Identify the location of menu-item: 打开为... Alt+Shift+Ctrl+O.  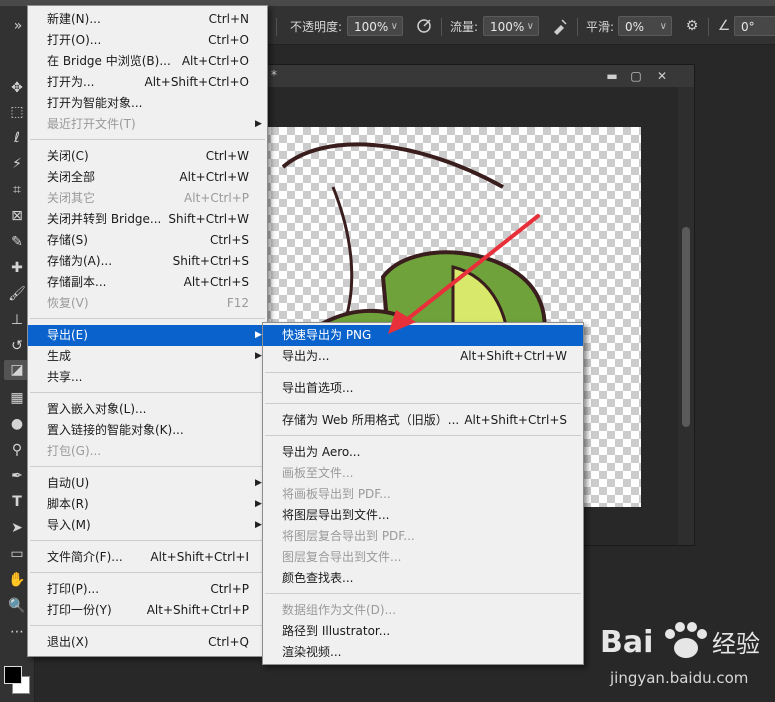
(147, 82).